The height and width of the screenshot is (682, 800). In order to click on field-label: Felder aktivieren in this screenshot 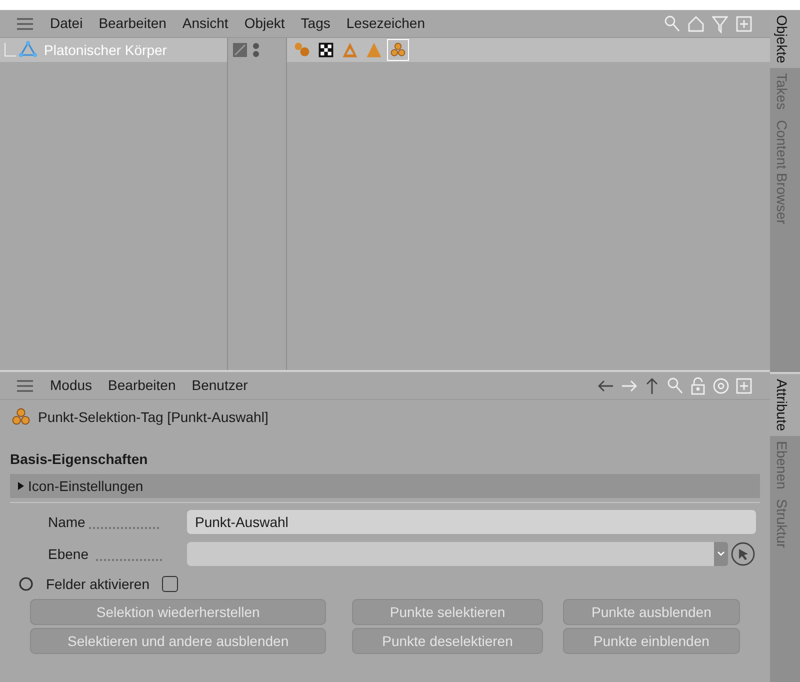, I will do `click(98, 584)`.